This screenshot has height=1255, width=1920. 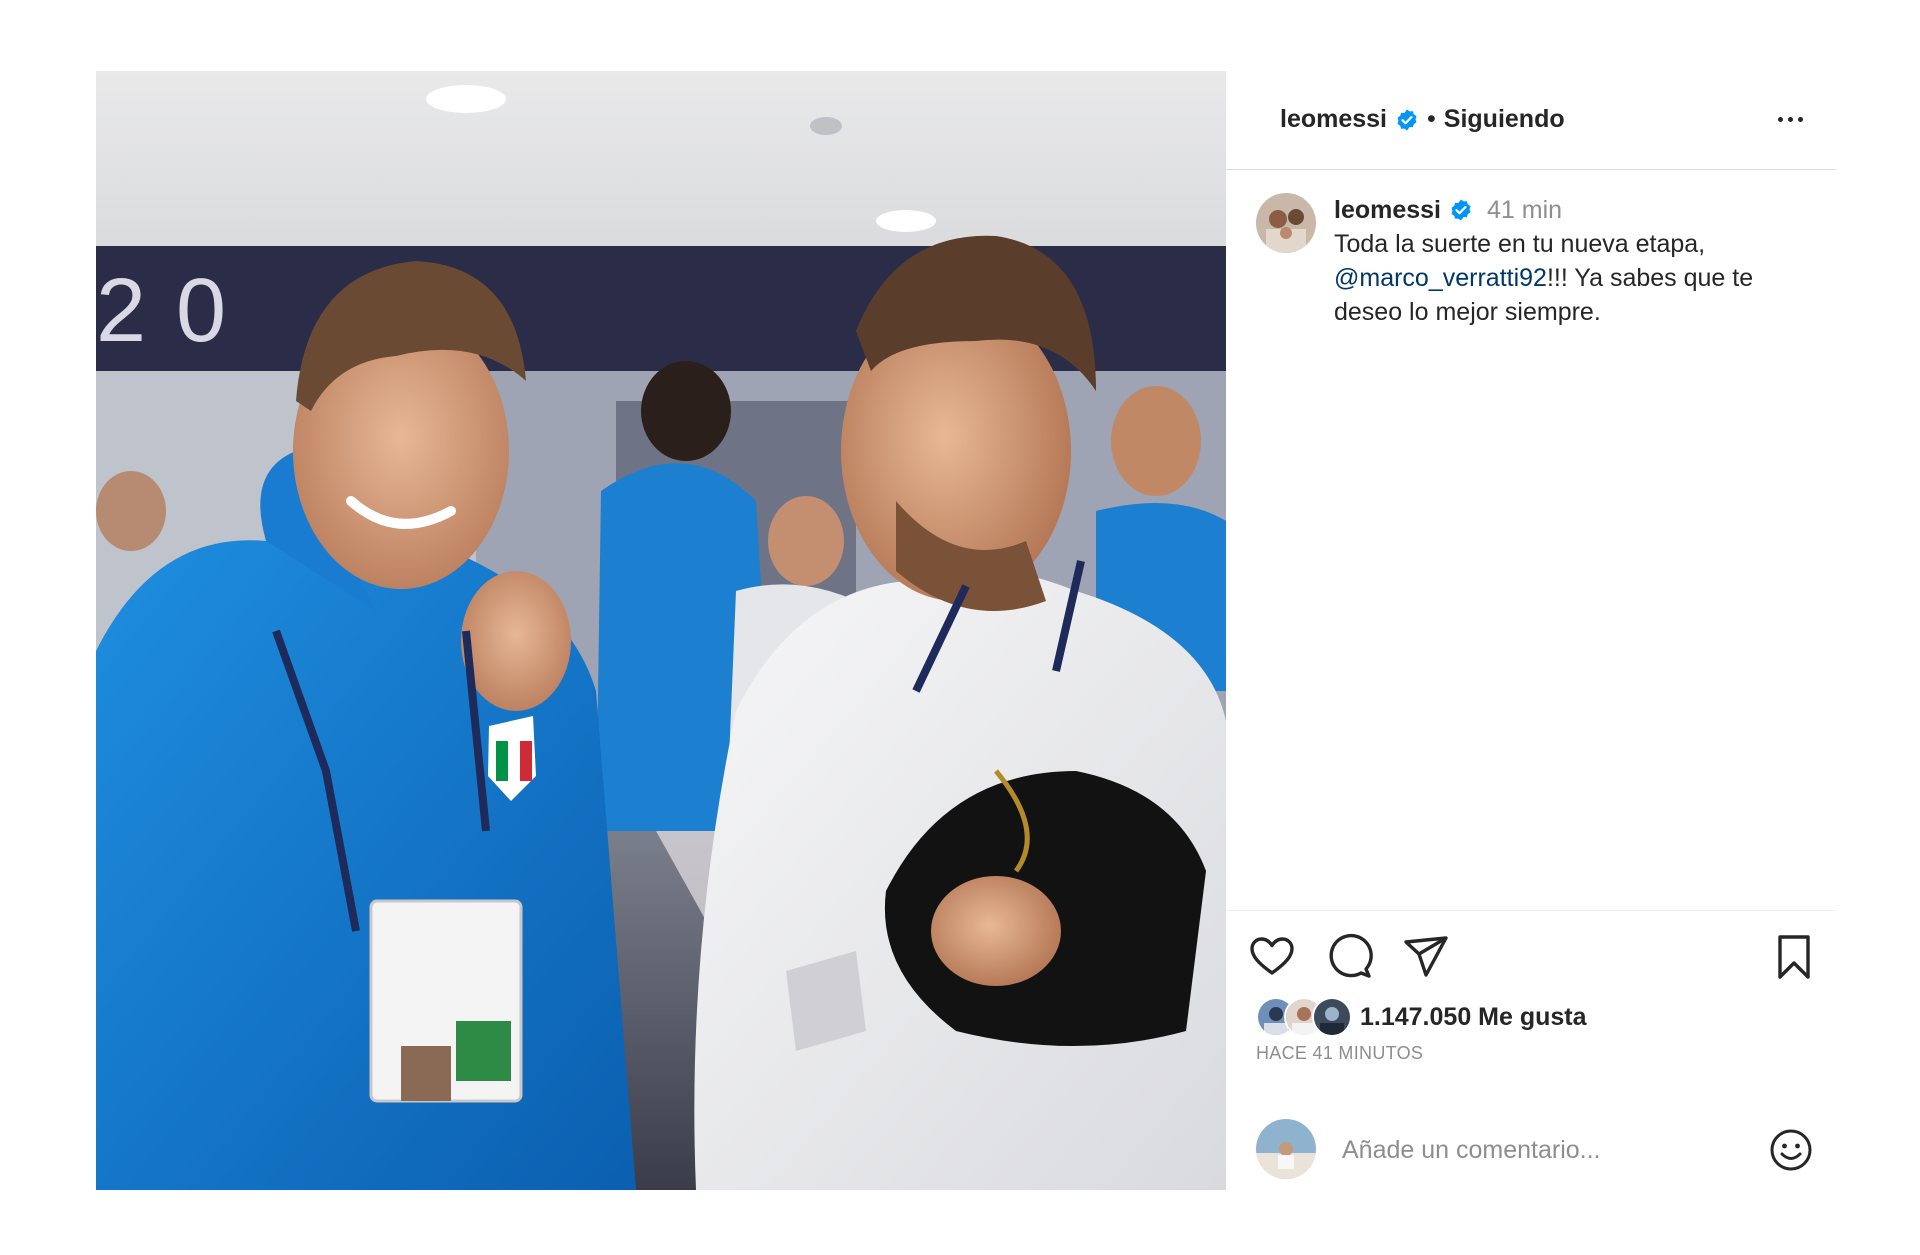 I want to click on bookmark-icon, so click(x=1794, y=957).